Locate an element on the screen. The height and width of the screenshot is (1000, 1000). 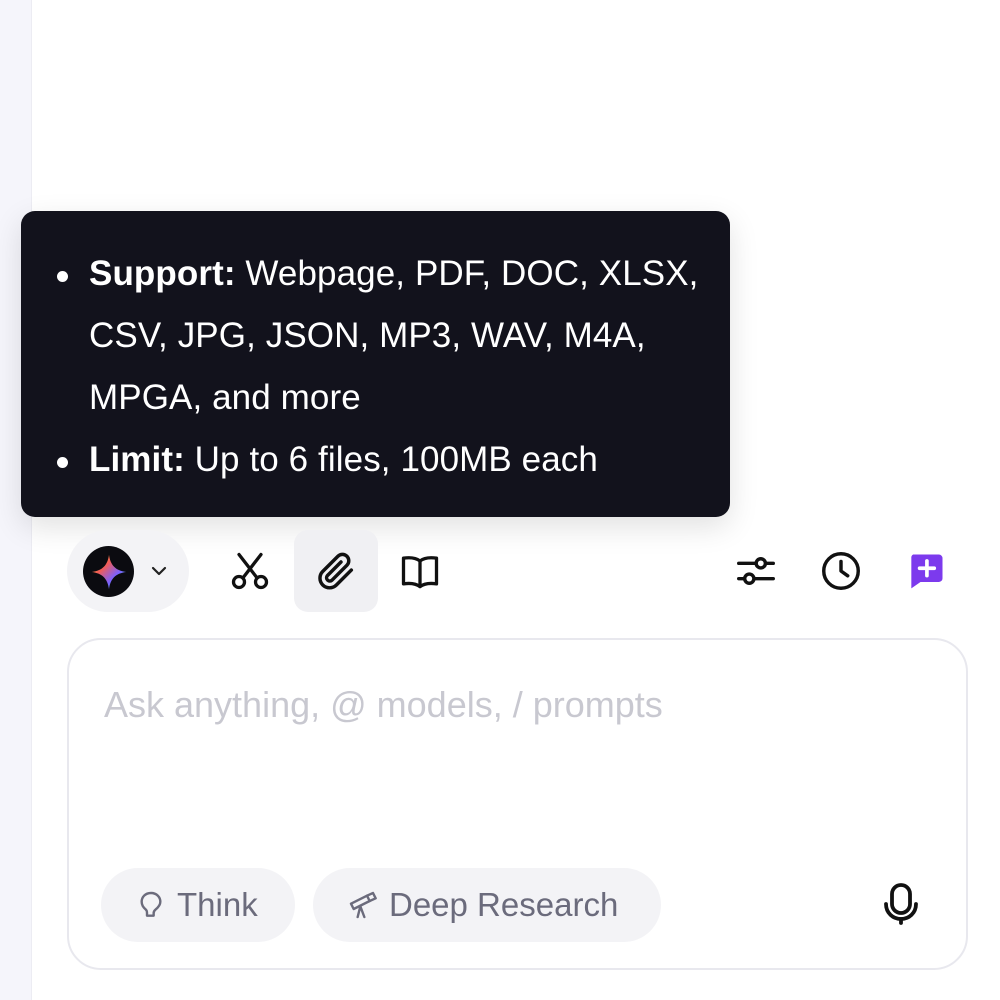
sliders-icon is located at coordinates (756, 571).